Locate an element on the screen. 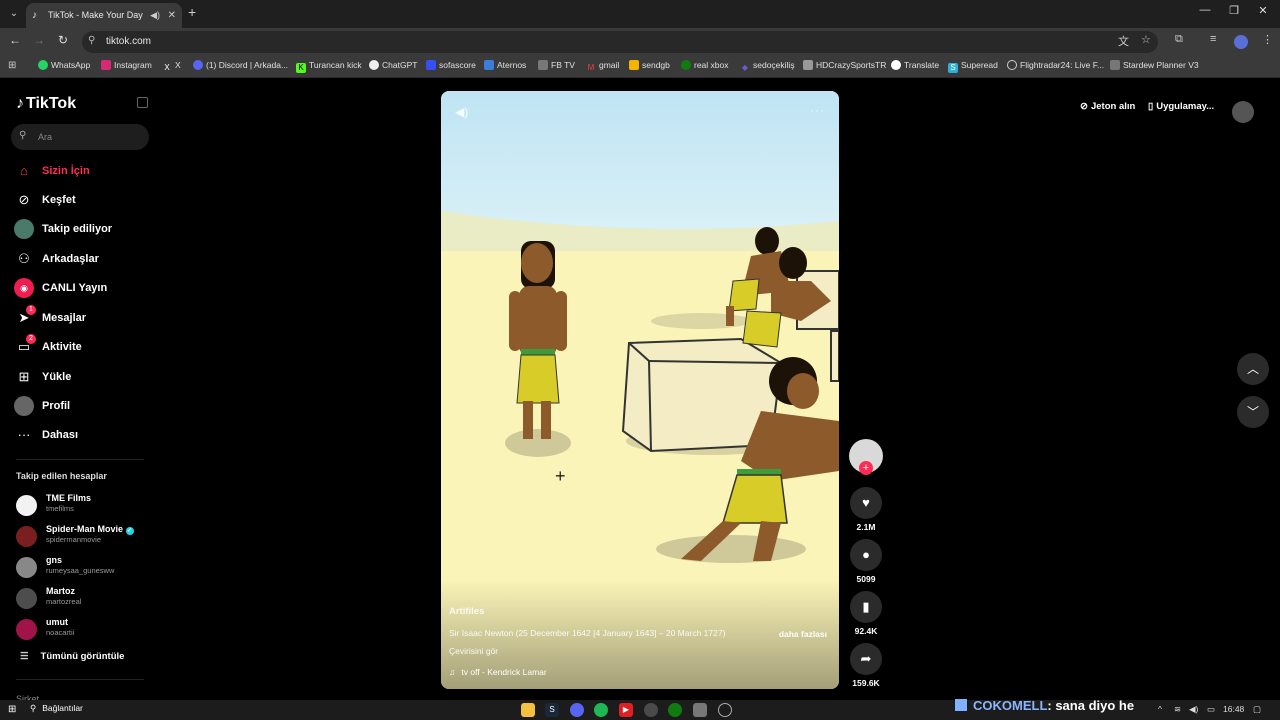 This screenshot has height=720, width=1280. media-control-icon: ≡ is located at coordinates (1213, 39).